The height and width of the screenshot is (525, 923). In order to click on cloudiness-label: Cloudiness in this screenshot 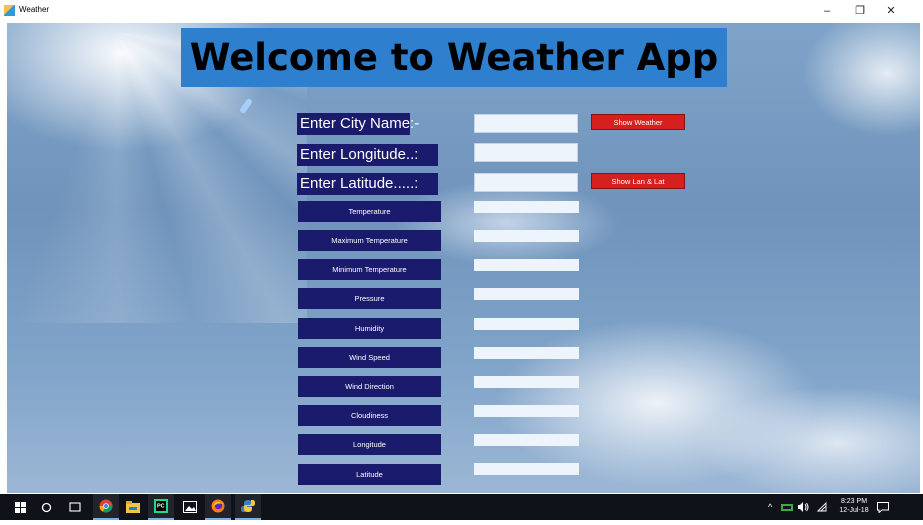, I will do `click(369, 415)`.